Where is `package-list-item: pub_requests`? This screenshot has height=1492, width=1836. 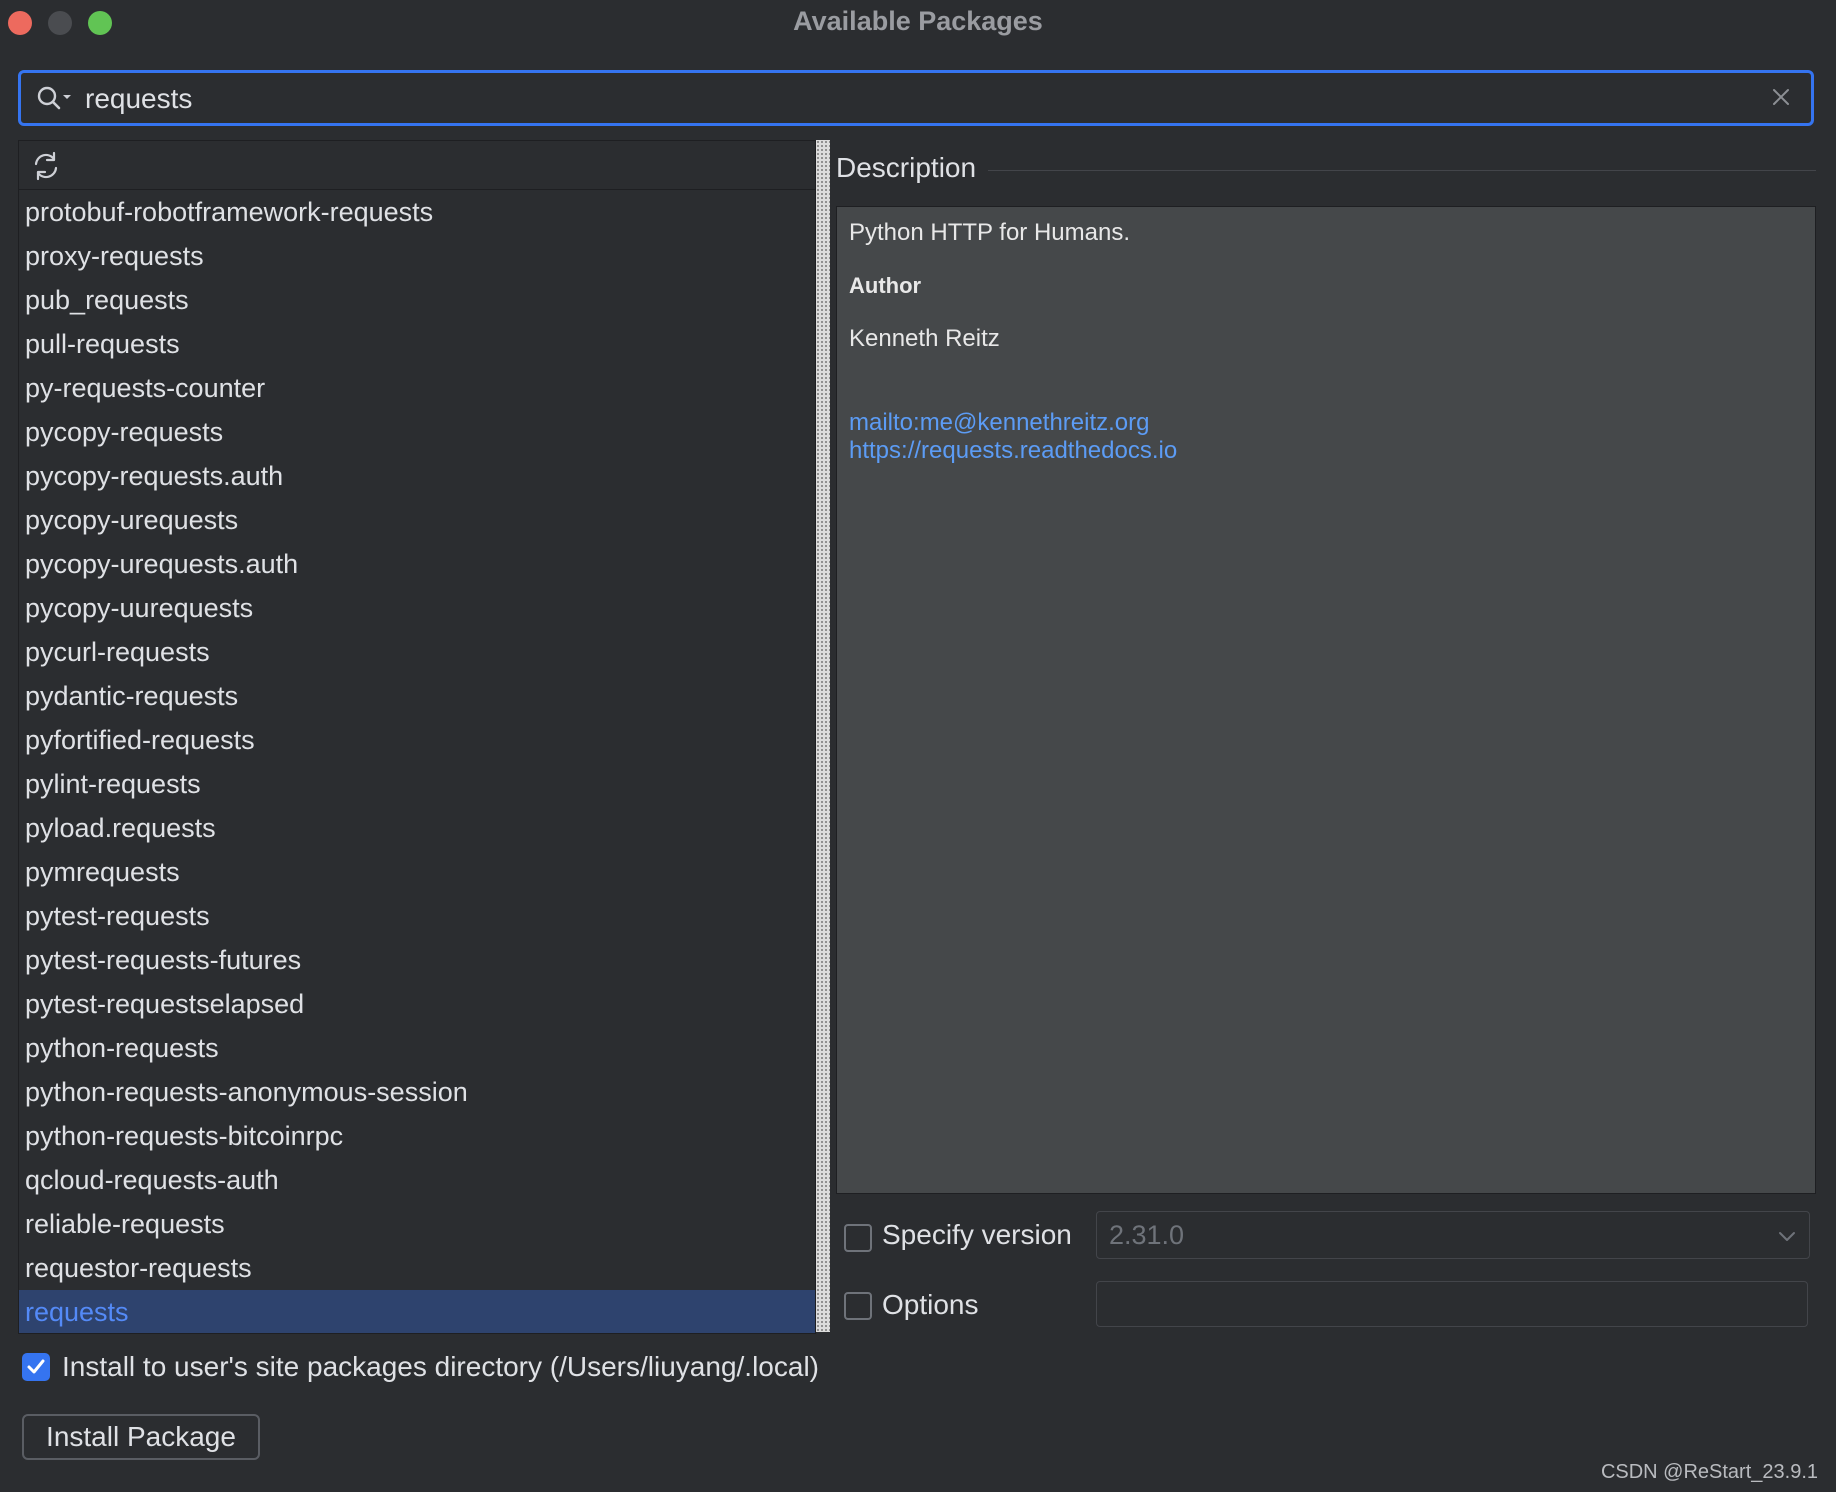
package-list-item: pub_requests is located at coordinates (417, 300).